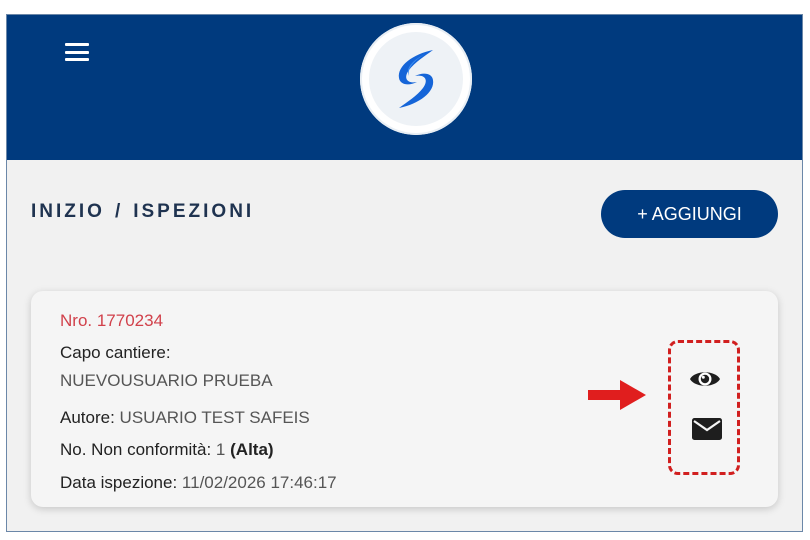 This screenshot has height=540, width=810. I want to click on breadcrumb: INIZIO / ISPEZIONI, so click(142, 212).